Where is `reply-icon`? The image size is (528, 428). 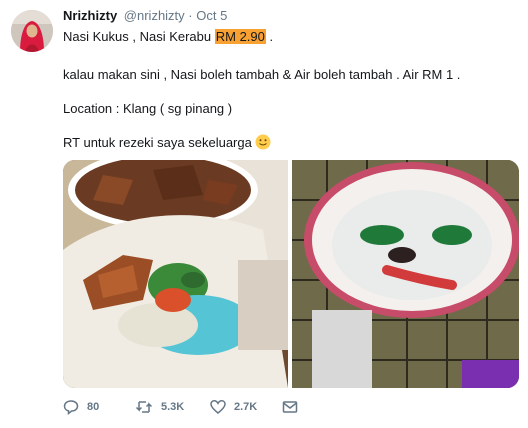
reply-icon is located at coordinates (71, 407).